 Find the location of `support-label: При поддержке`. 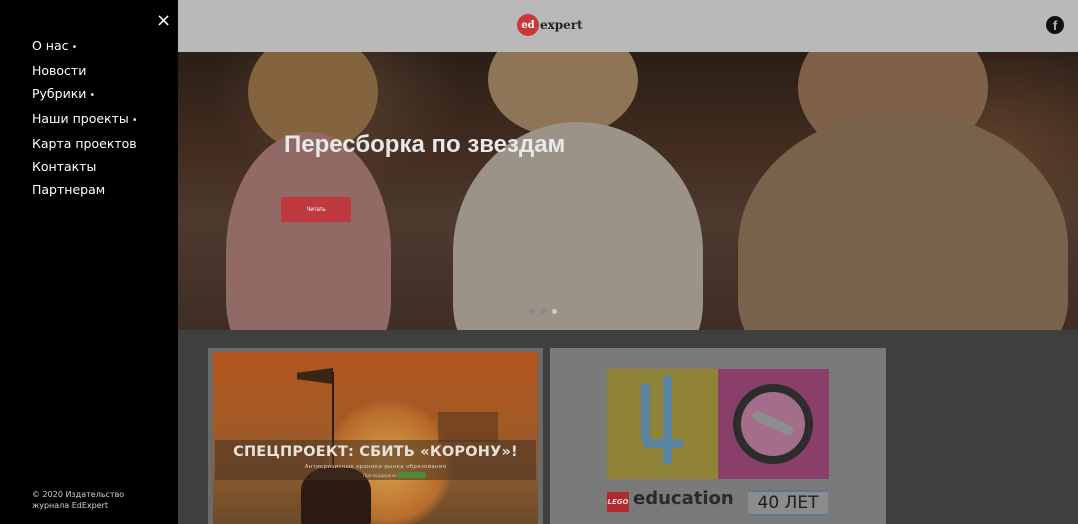

support-label: При поддержке is located at coordinates (380, 475).